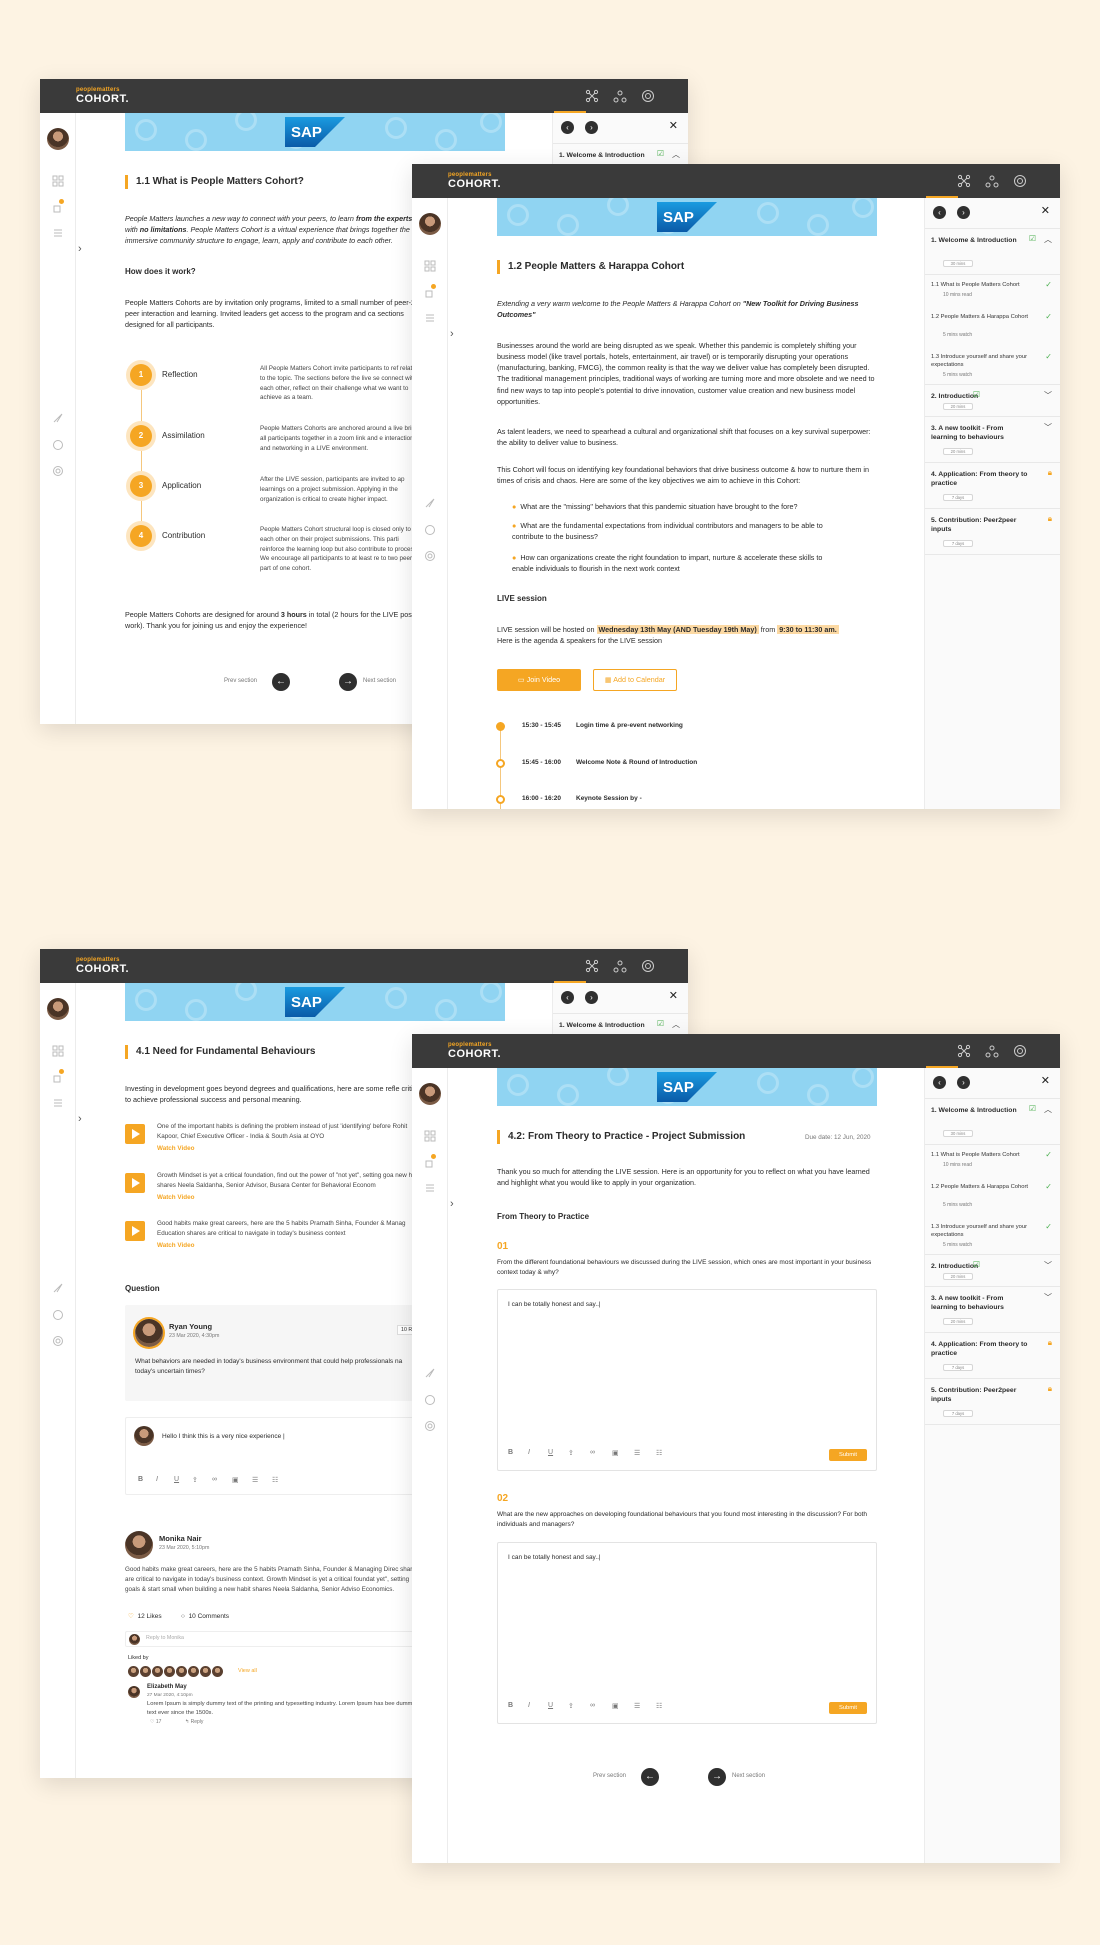  I want to click on submit-button: Submit, so click(848, 1708).